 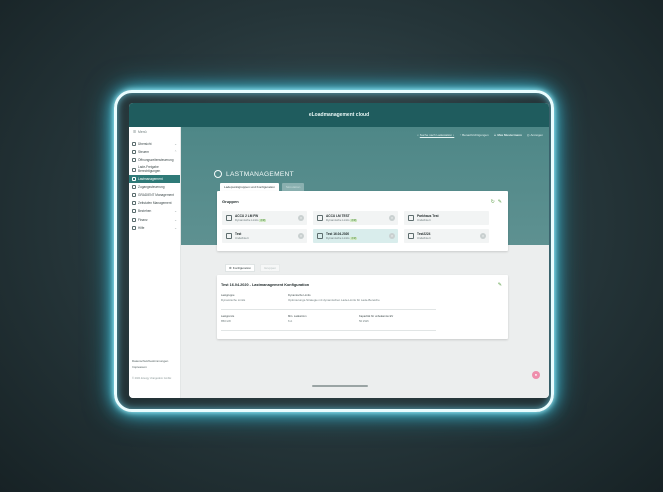 I want to click on sidebar-item-finanz: Finanz ⌄, so click(x=154, y=220).